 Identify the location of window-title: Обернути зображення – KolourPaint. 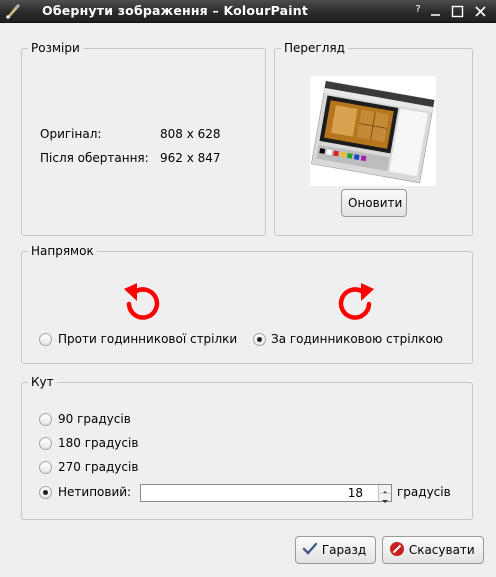
(175, 10).